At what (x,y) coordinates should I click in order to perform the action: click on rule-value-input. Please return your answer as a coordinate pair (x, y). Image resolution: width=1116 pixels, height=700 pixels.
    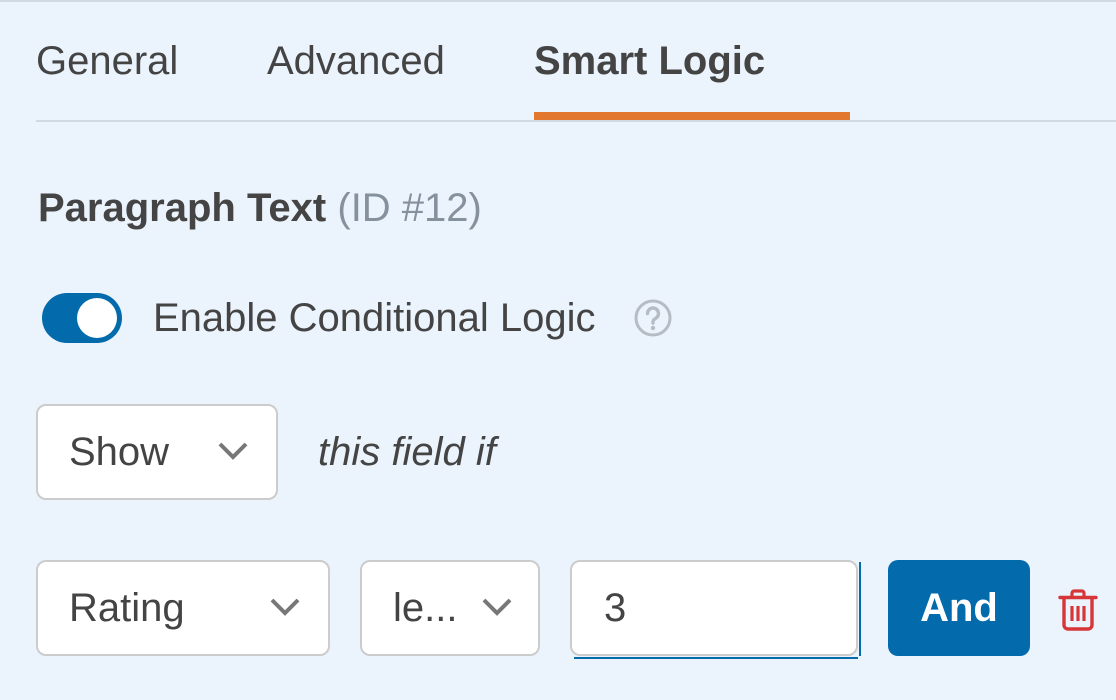
    Looking at the image, I should click on (714, 608).